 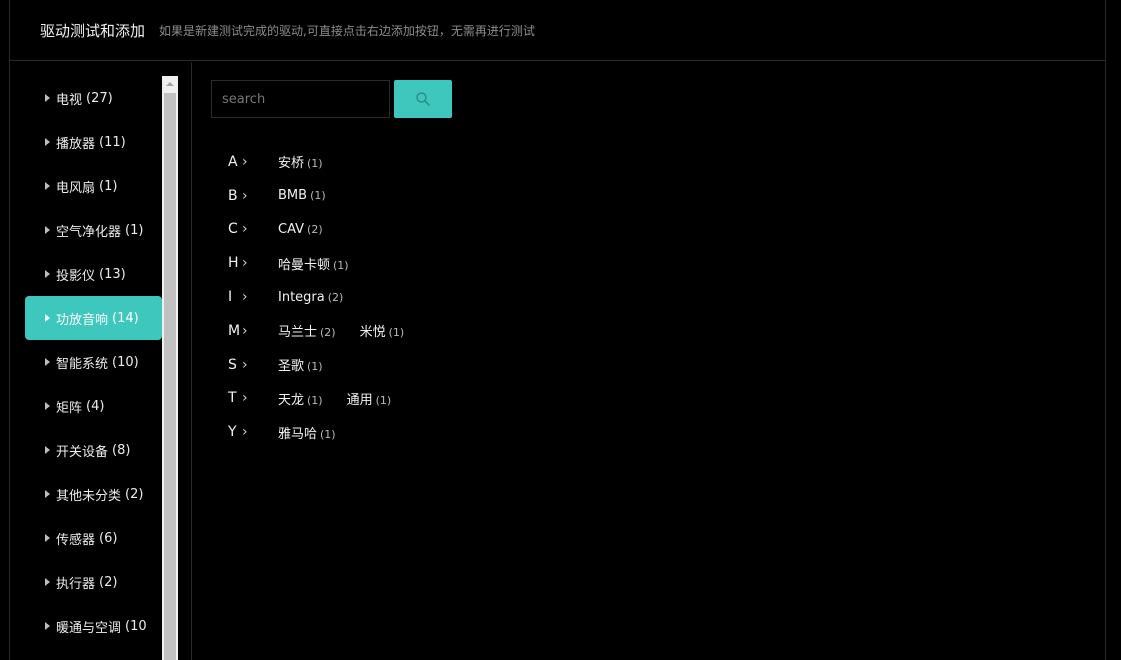 I want to click on brand-group-row: M › 马兰士 (2) 米悦 (1), so click(x=328, y=331).